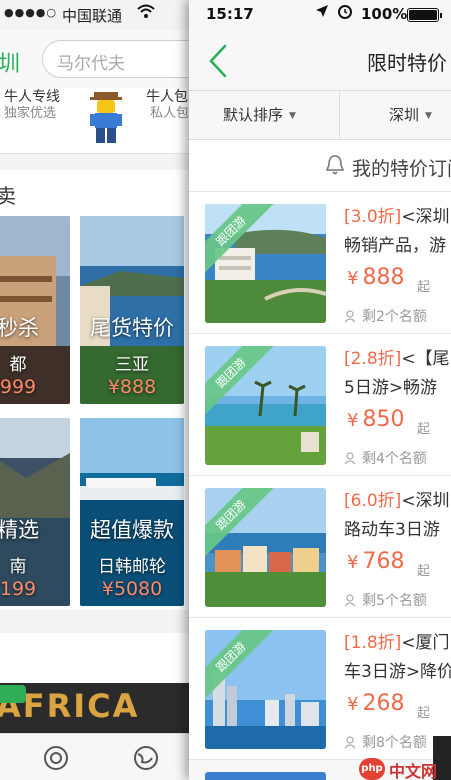  I want to click on city-dropdown: 深圳 ▼, so click(410, 115).